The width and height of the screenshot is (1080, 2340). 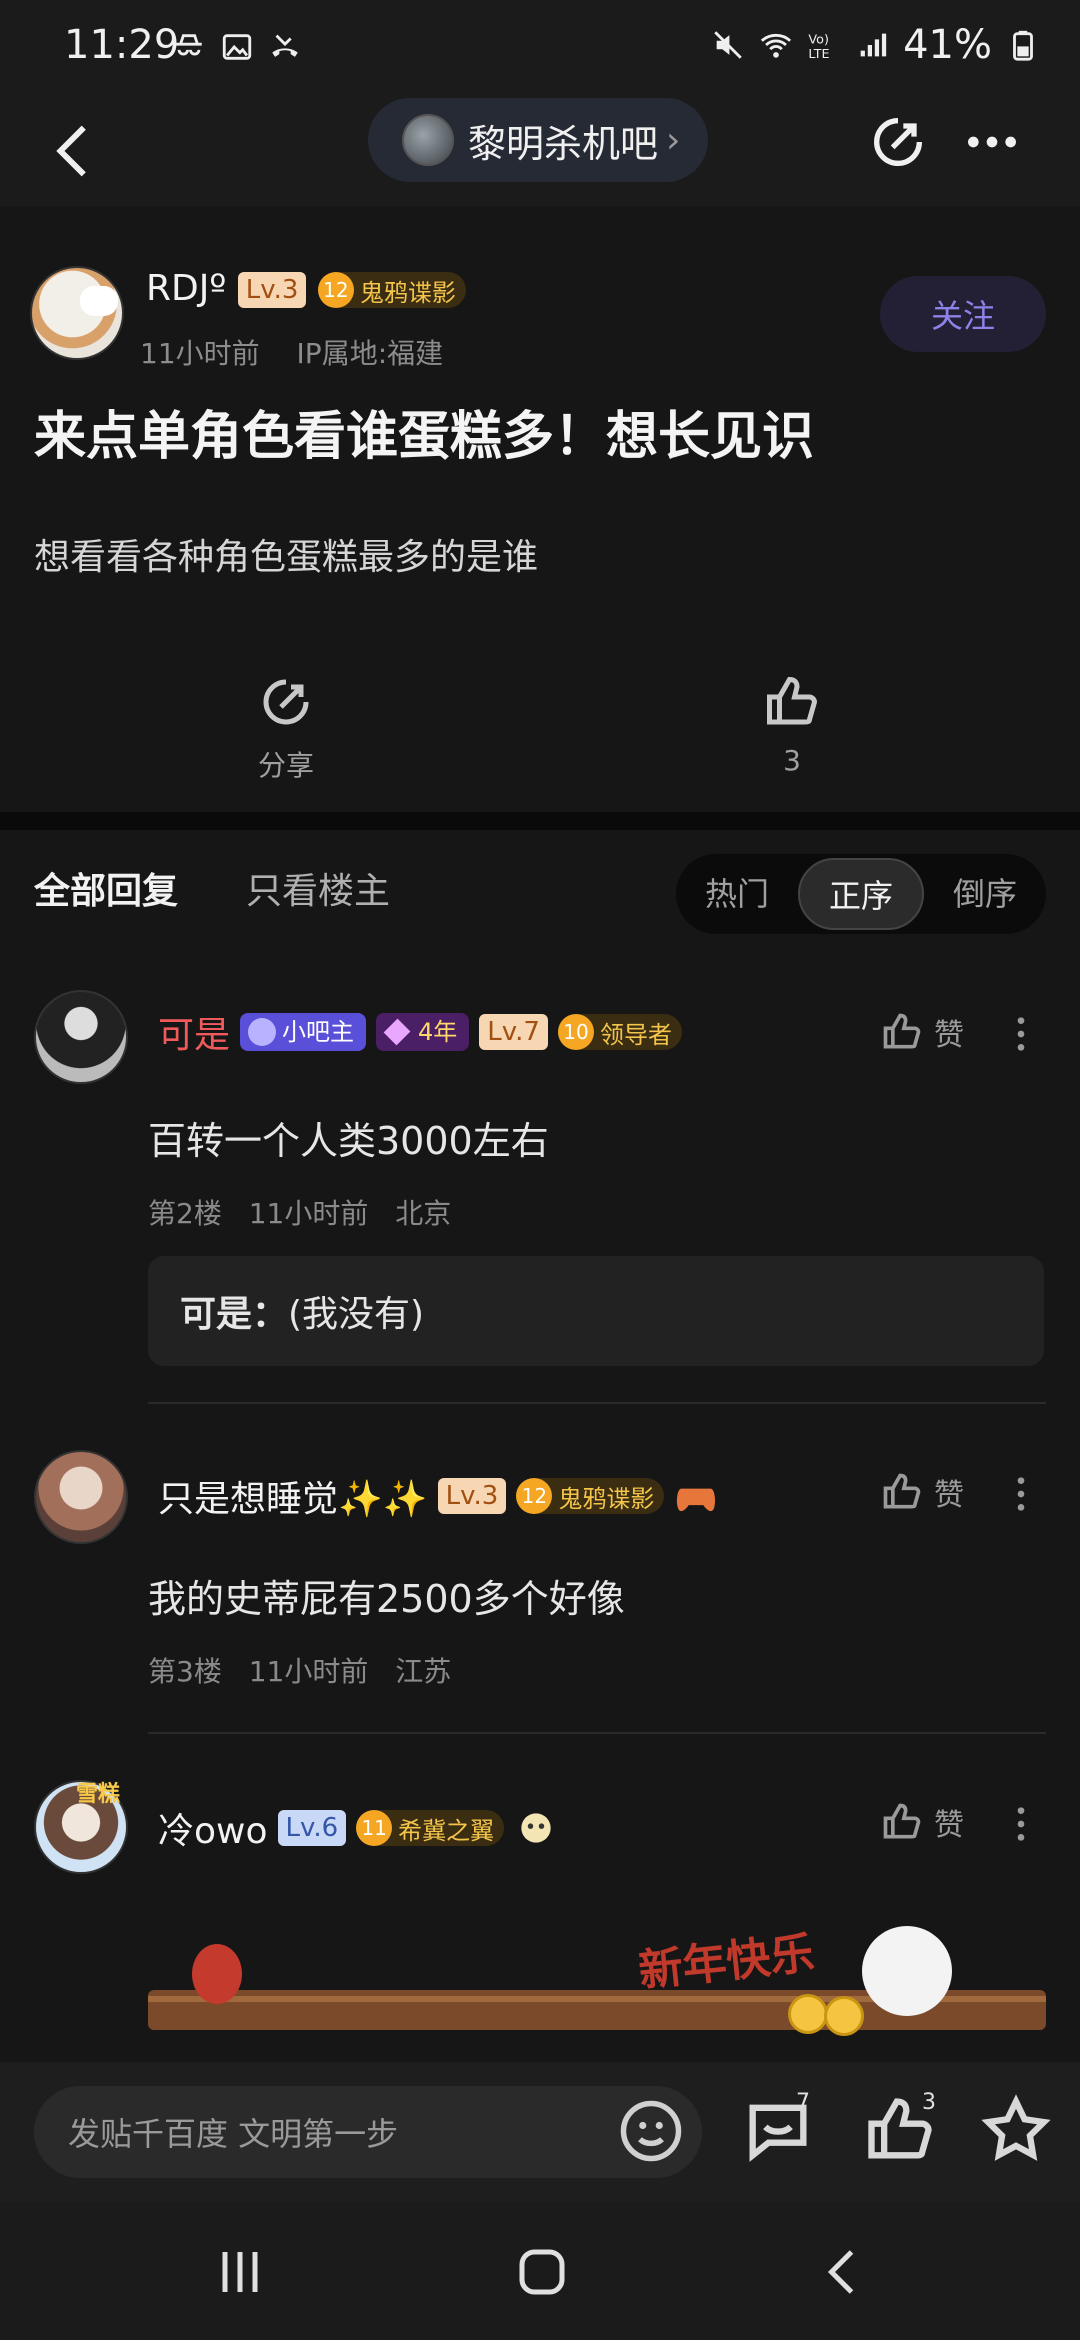 I want to click on reply-author-name: 冷owo, so click(x=213, y=1828).